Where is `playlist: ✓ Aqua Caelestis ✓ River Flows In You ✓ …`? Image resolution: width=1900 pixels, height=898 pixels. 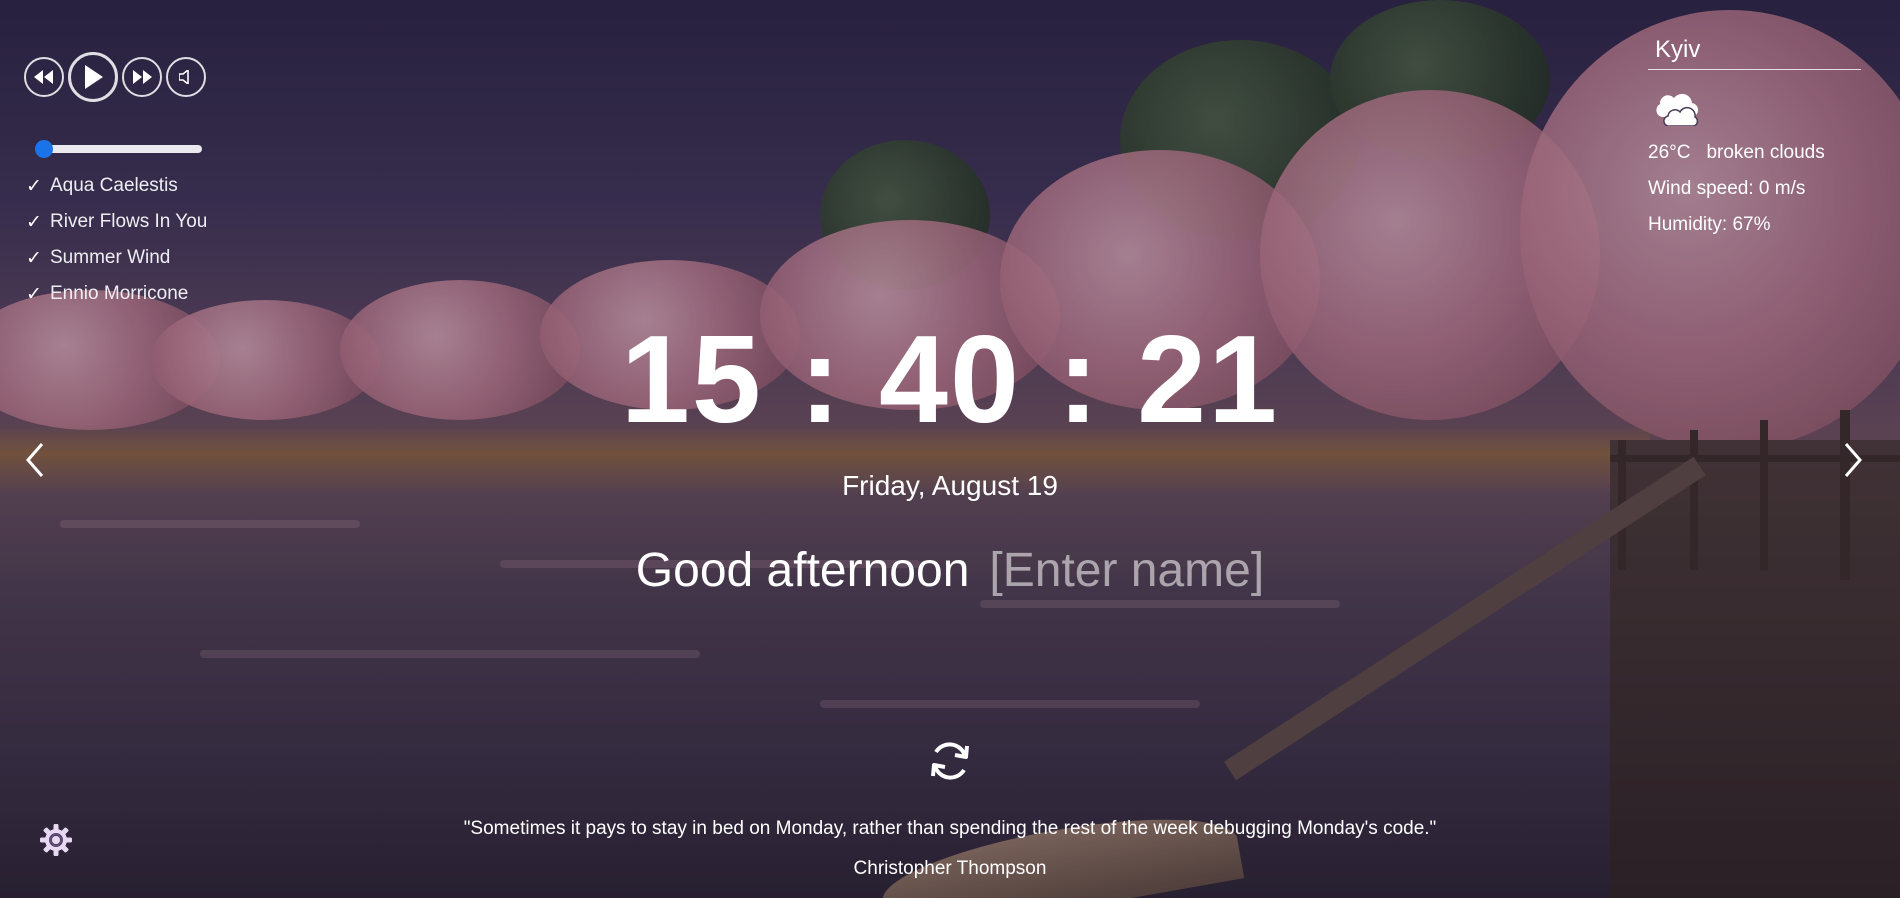
playlist: ✓ Aqua Caelestis ✓ River Flows In You ✓ … is located at coordinates (116, 240).